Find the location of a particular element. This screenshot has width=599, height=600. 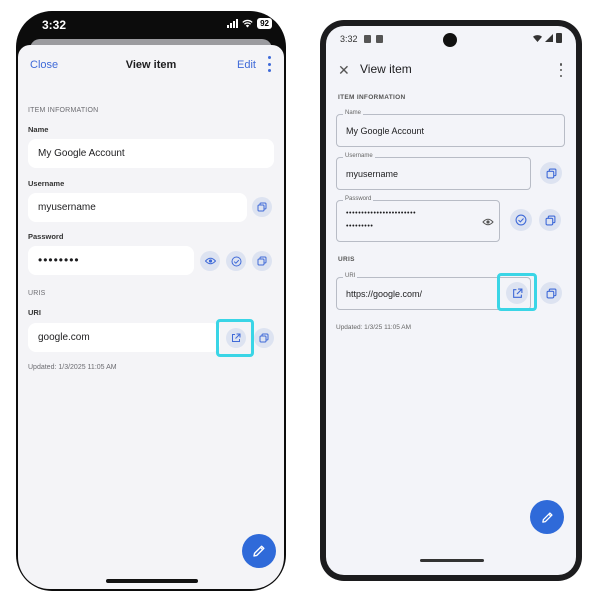

android-name-value: My Google Account is located at coordinates (385, 131).